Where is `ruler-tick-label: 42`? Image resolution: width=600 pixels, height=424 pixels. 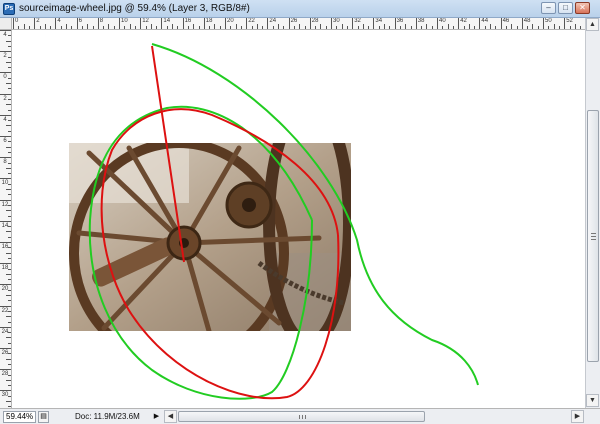 ruler-tick-label: 42 is located at coordinates (463, 21).